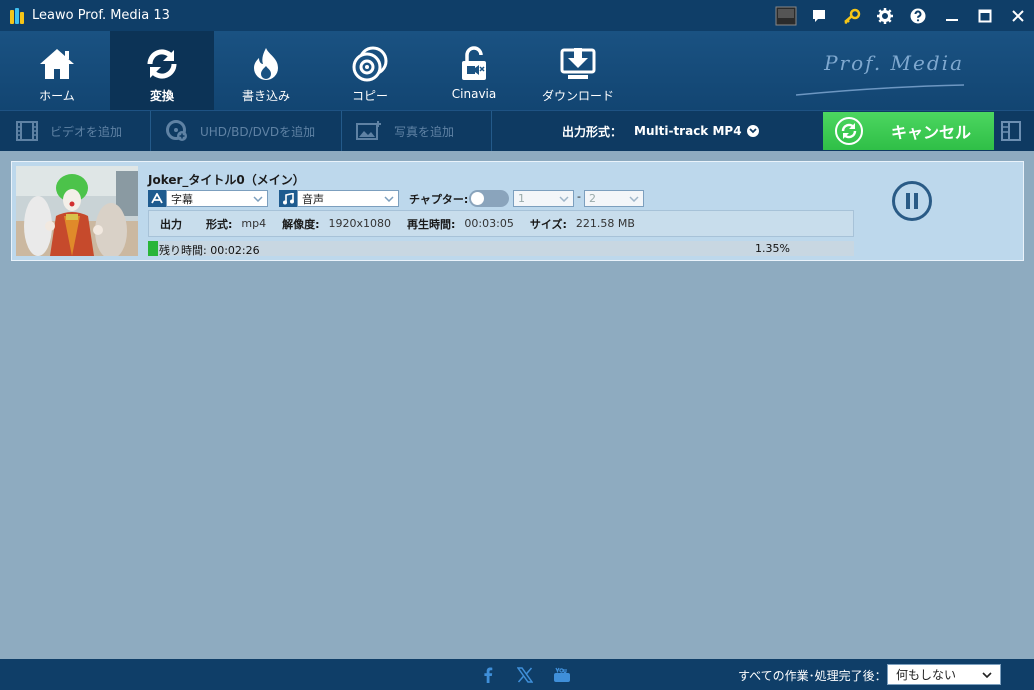 Image resolution: width=1034 pixels, height=690 pixels. Describe the element at coordinates (217, 198) in the screenshot. I see `subtitle-value-box: 字幕` at that location.